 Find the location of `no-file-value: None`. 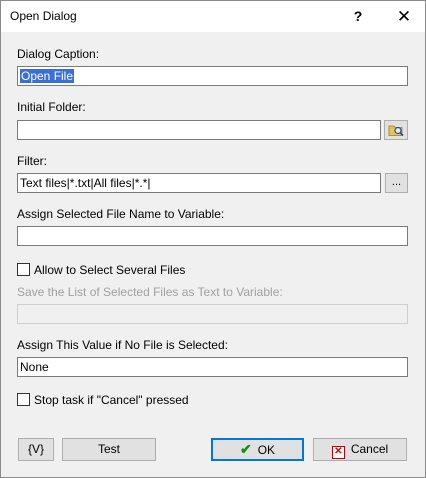

no-file-value: None is located at coordinates (34, 367).